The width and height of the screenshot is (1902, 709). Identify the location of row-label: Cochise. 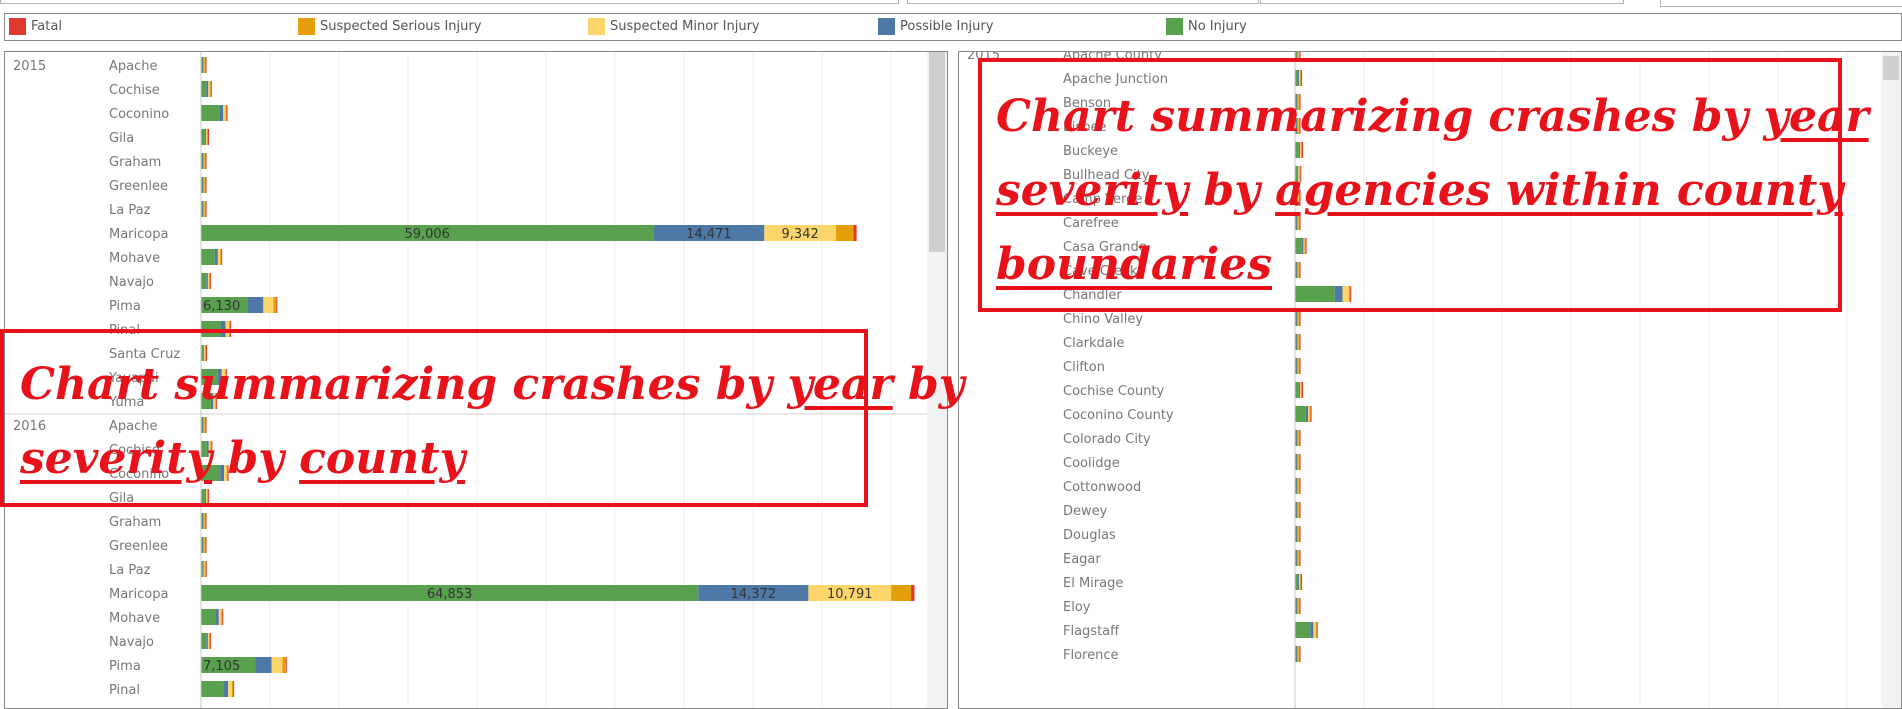
(134, 90).